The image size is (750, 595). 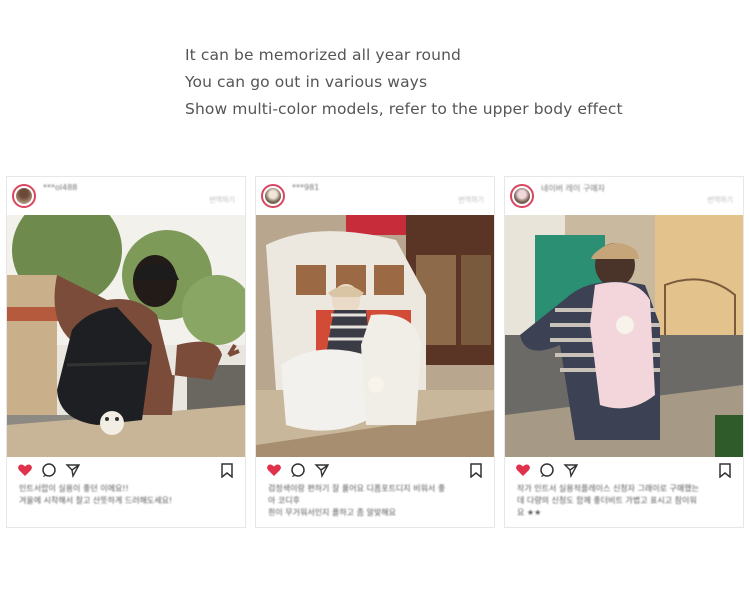 What do you see at coordinates (305, 187) in the screenshot?
I see `post-handle: ***981` at bounding box center [305, 187].